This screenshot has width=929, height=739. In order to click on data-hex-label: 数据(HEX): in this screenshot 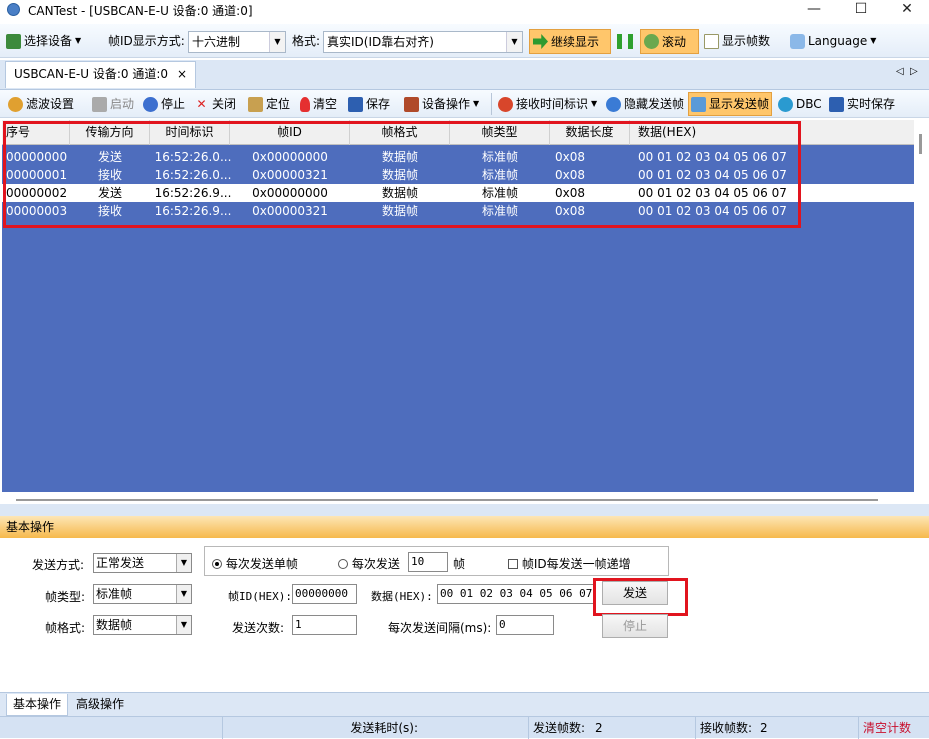, I will do `click(402, 596)`.